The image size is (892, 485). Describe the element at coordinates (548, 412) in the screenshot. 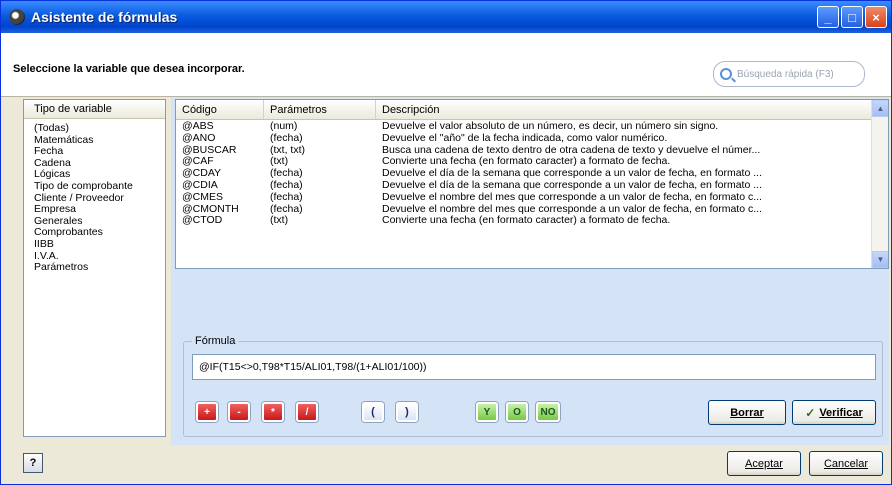

I see `not-button: NO` at that location.